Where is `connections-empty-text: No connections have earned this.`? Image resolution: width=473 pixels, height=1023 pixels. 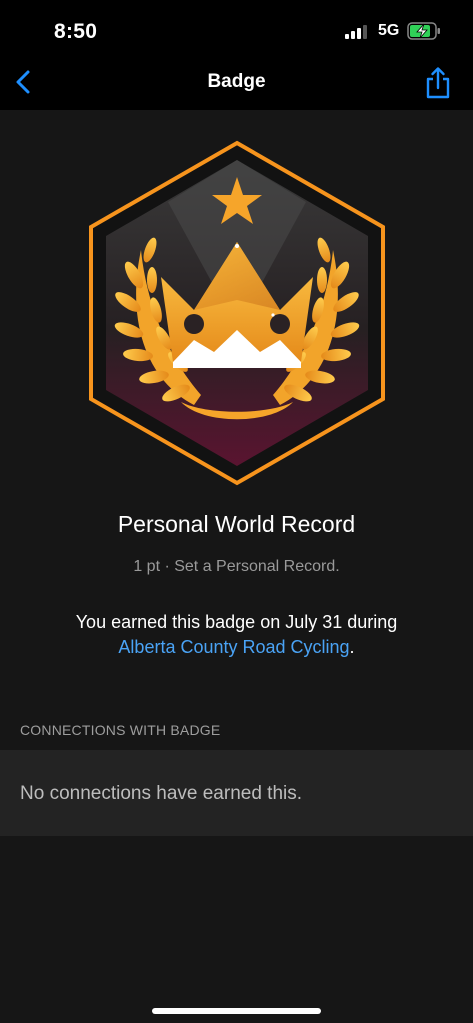
connections-empty-text: No connections have earned this. is located at coordinates (161, 793).